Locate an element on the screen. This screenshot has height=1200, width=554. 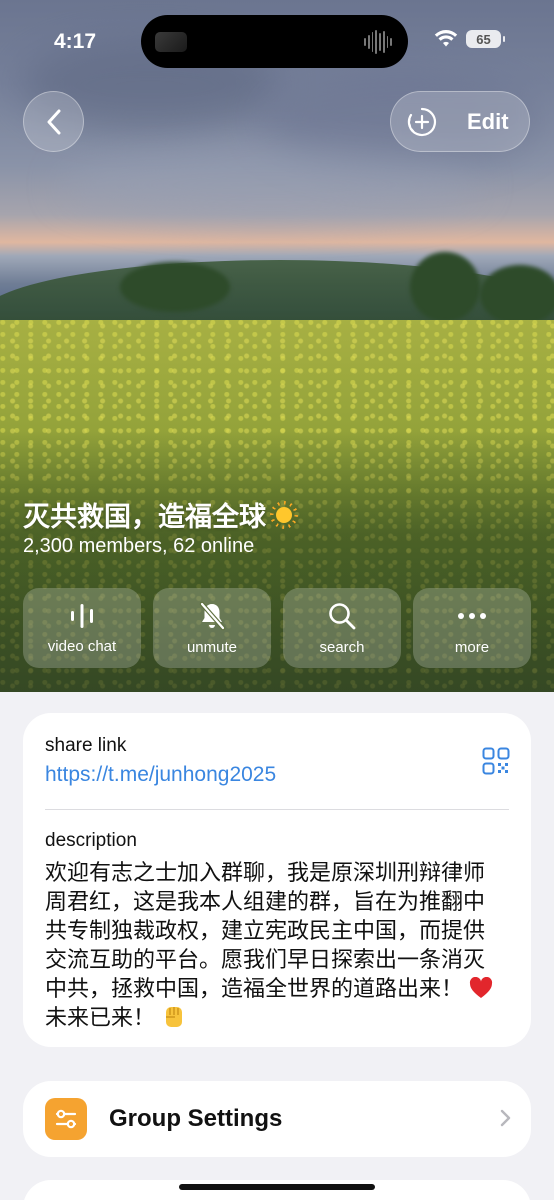
battery-indicator: 65 is located at coordinates (485, 39).